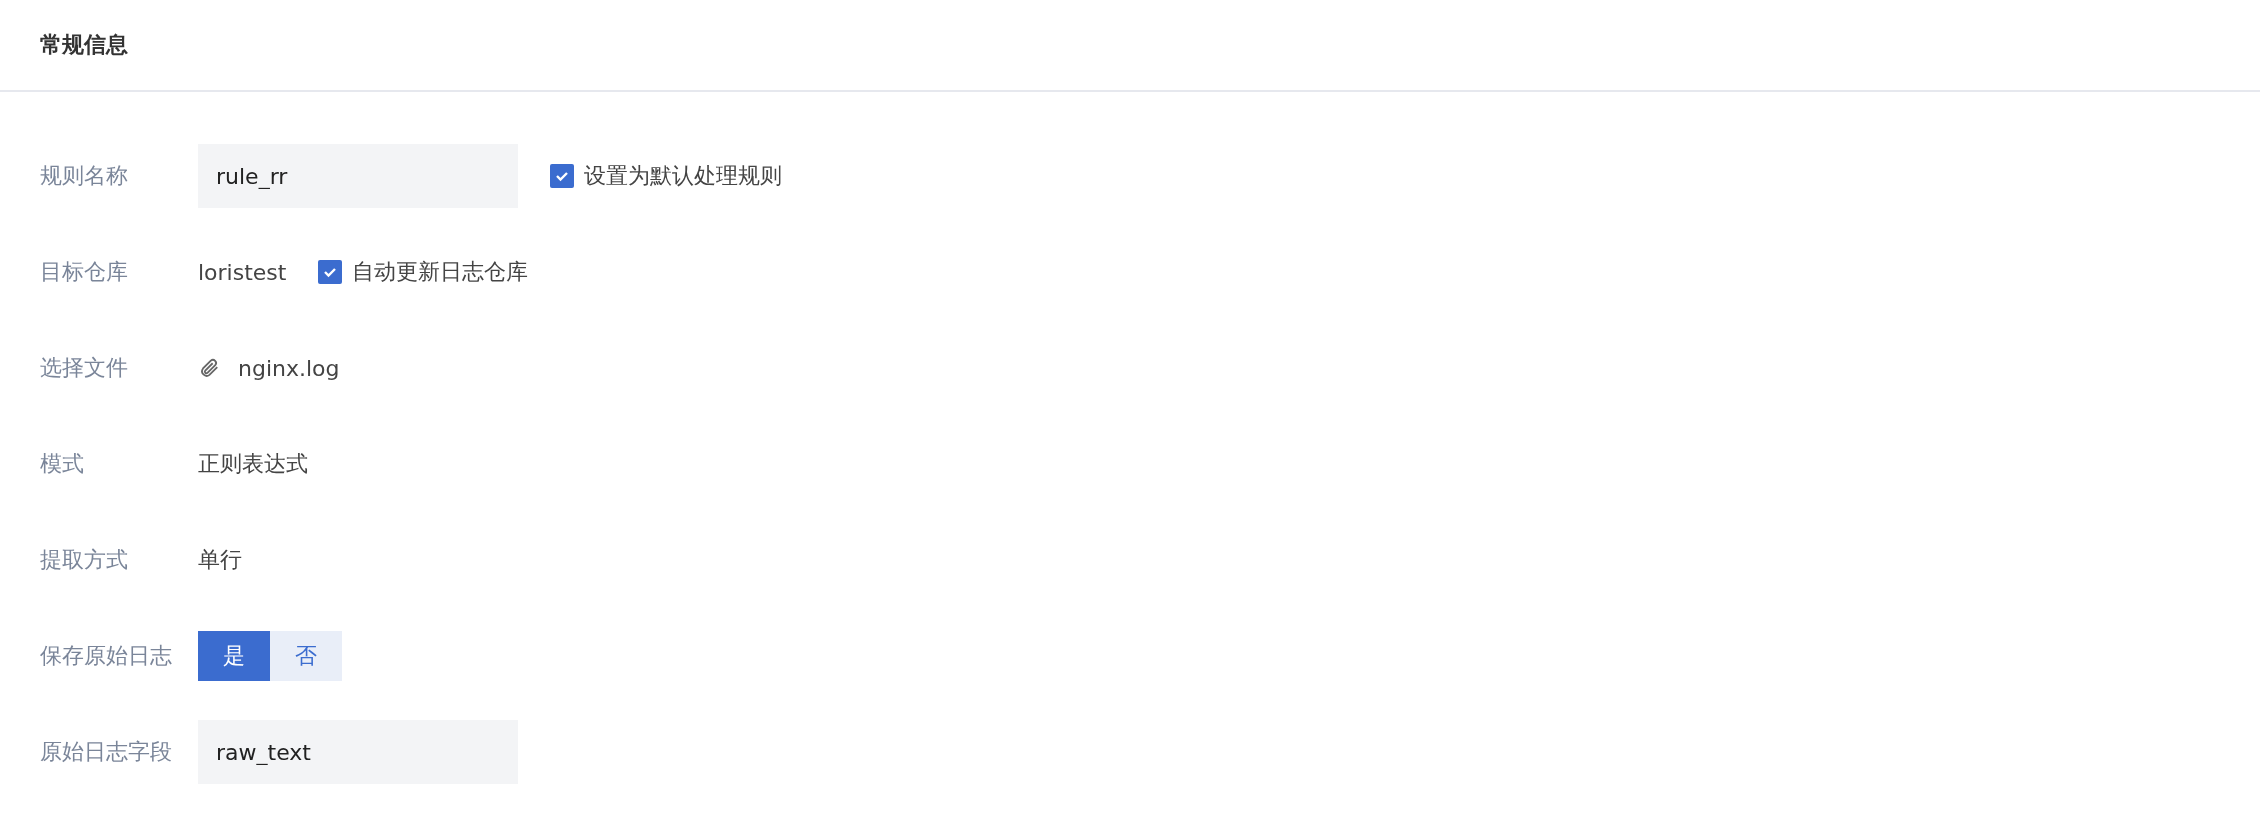 This screenshot has width=2260, height=836. What do you see at coordinates (440, 272) in the screenshot?
I see `checkbox-label: 自动更新日志仓库` at bounding box center [440, 272].